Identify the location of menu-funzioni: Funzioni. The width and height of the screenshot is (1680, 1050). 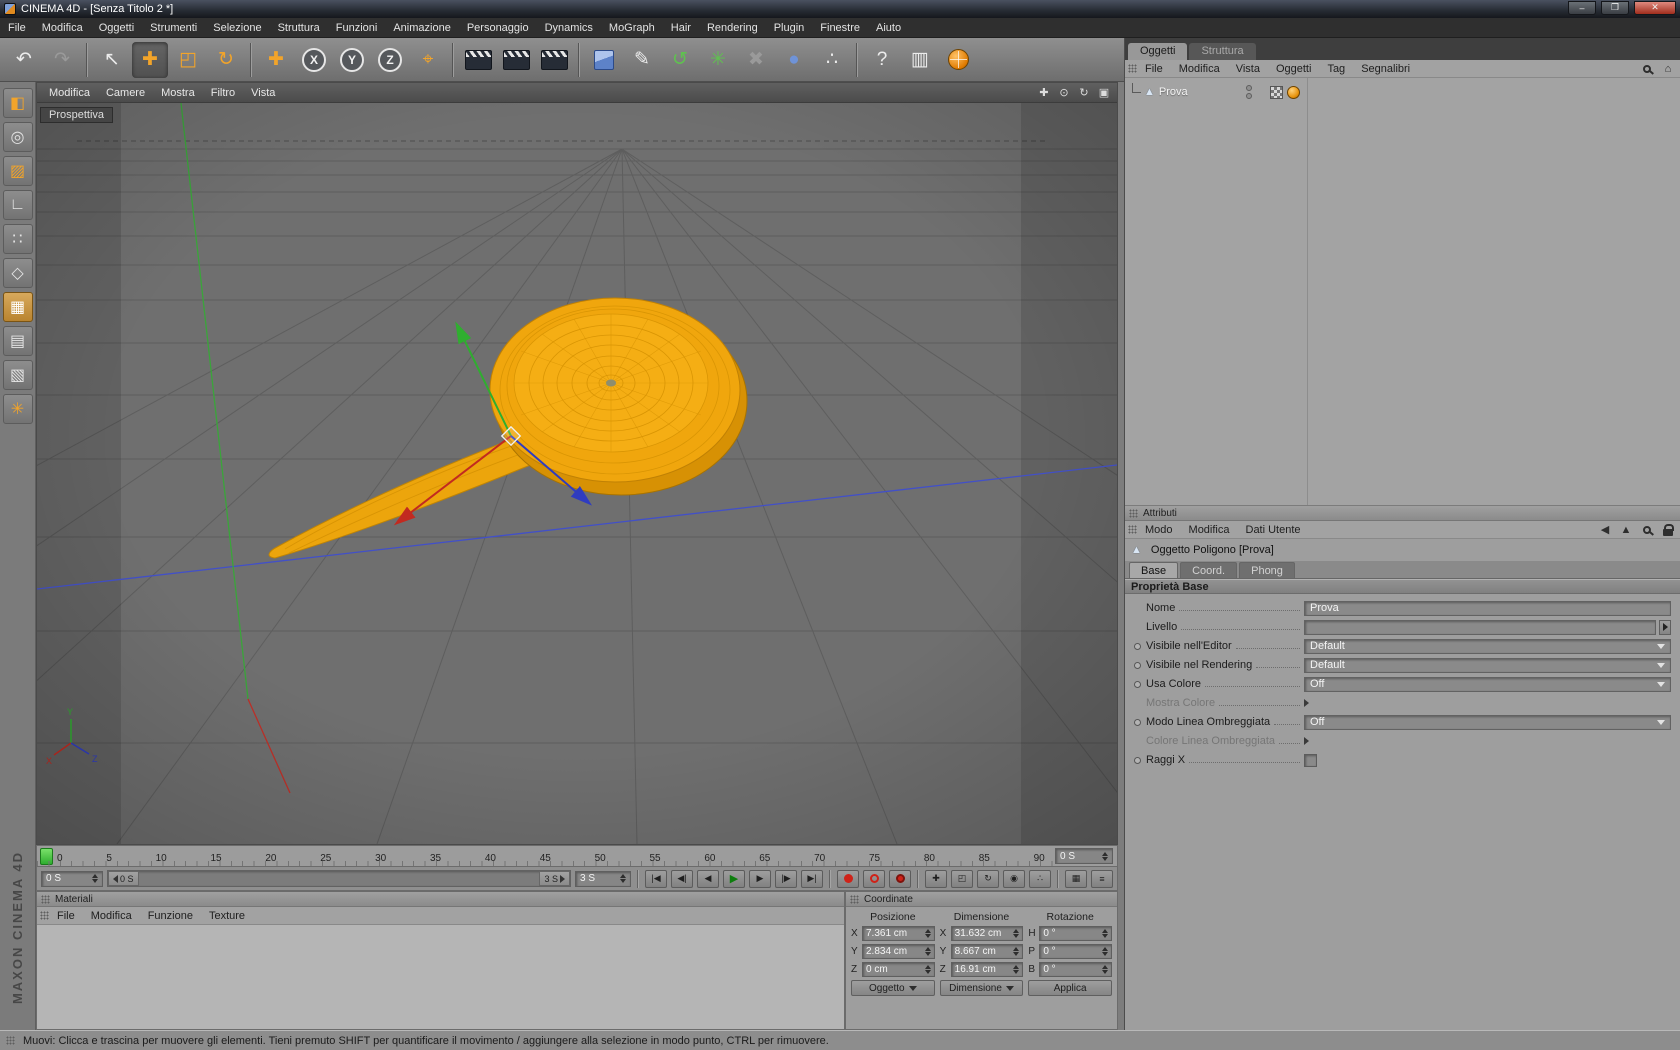
(357, 27).